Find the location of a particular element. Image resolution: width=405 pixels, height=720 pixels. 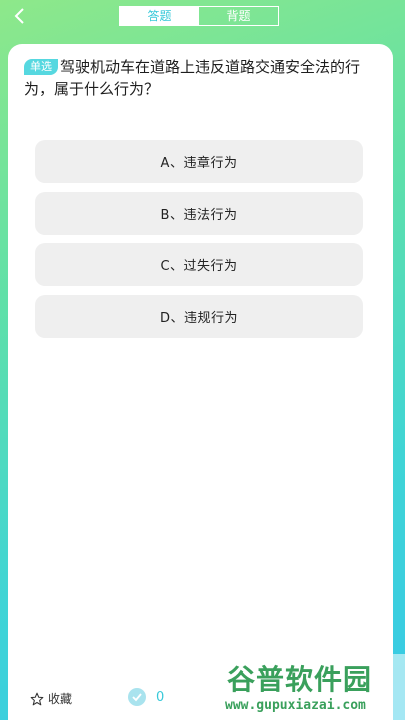

option-c: C、过失行为 is located at coordinates (199, 264).